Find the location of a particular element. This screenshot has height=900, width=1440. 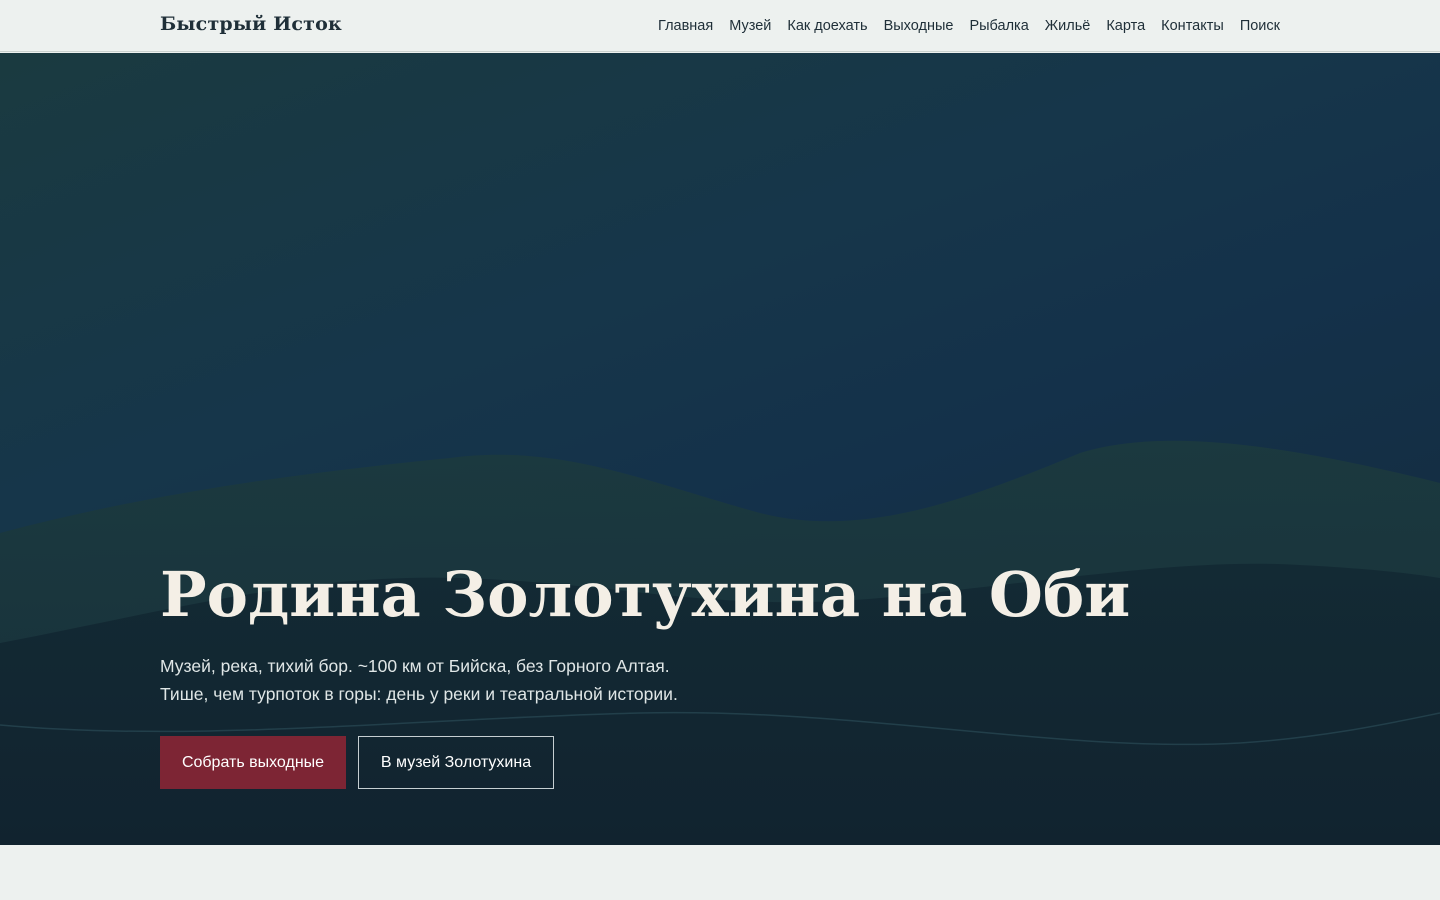

nav-item-contacts: Контакты is located at coordinates (1192, 26).